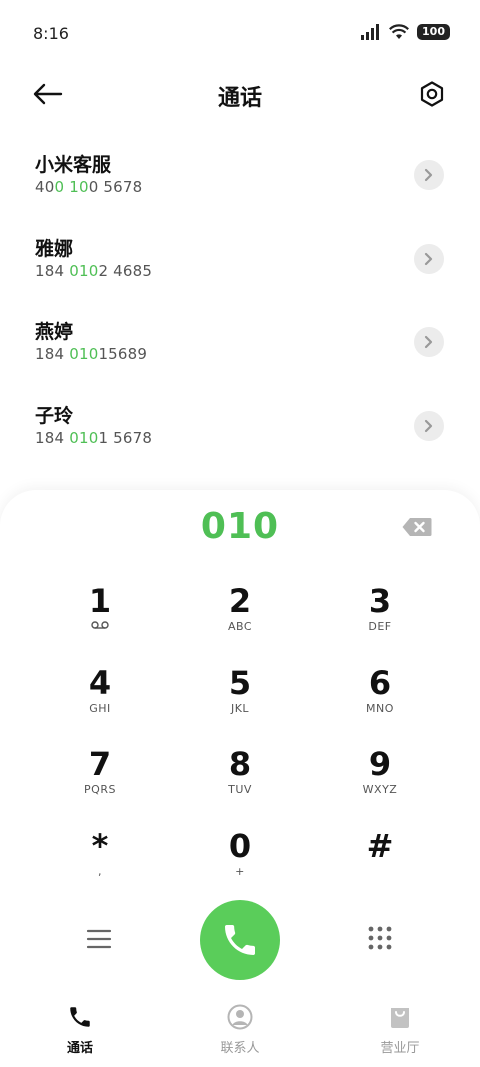 The height and width of the screenshot is (1067, 480). Describe the element at coordinates (380, 626) in the screenshot. I see `key-letters: DEF` at that location.